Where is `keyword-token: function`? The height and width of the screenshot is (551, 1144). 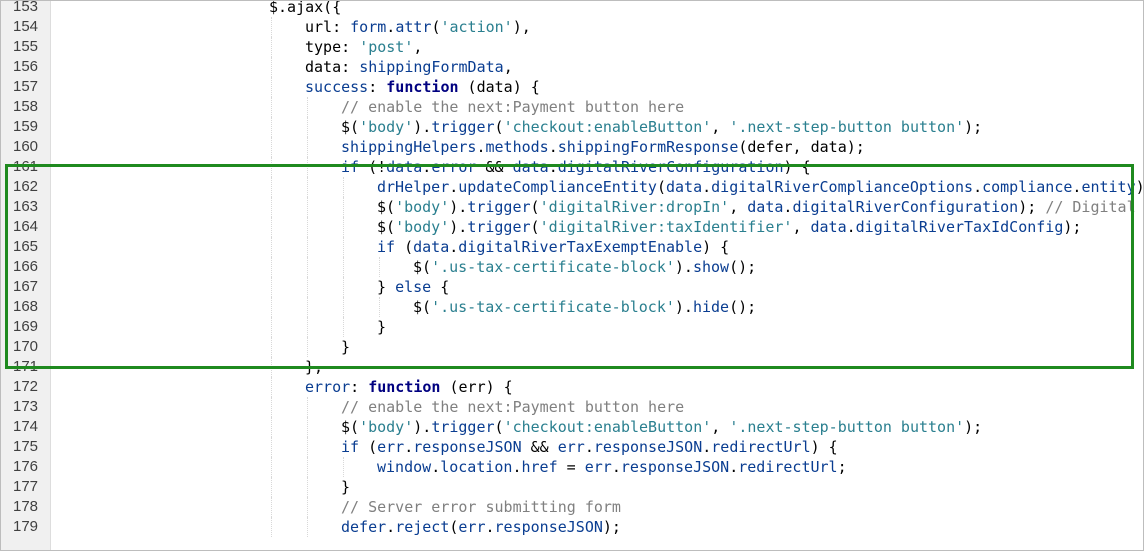 keyword-token: function is located at coordinates (404, 387).